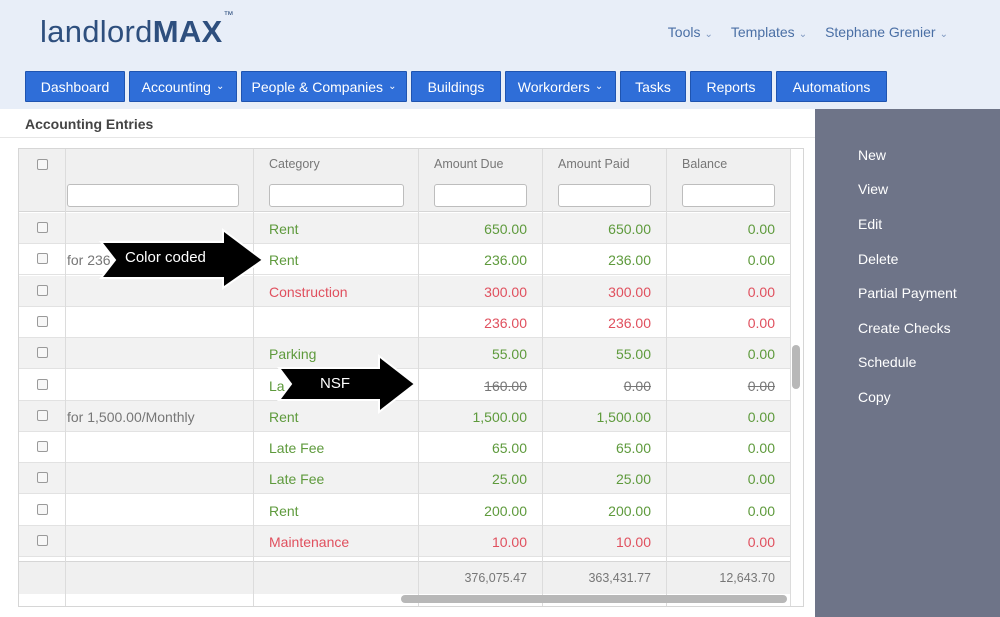 The image size is (1000, 617). I want to click on action-new: New, so click(872, 155).